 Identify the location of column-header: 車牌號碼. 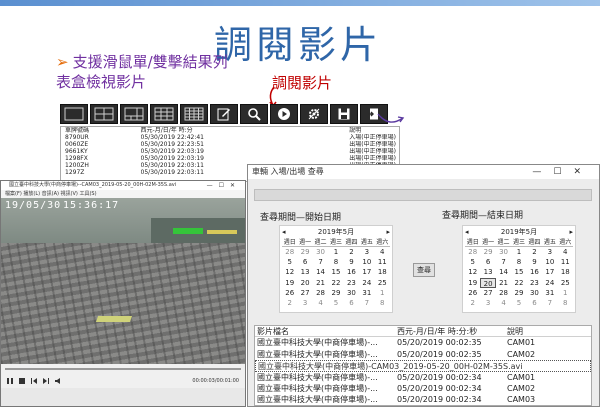
(101, 130).